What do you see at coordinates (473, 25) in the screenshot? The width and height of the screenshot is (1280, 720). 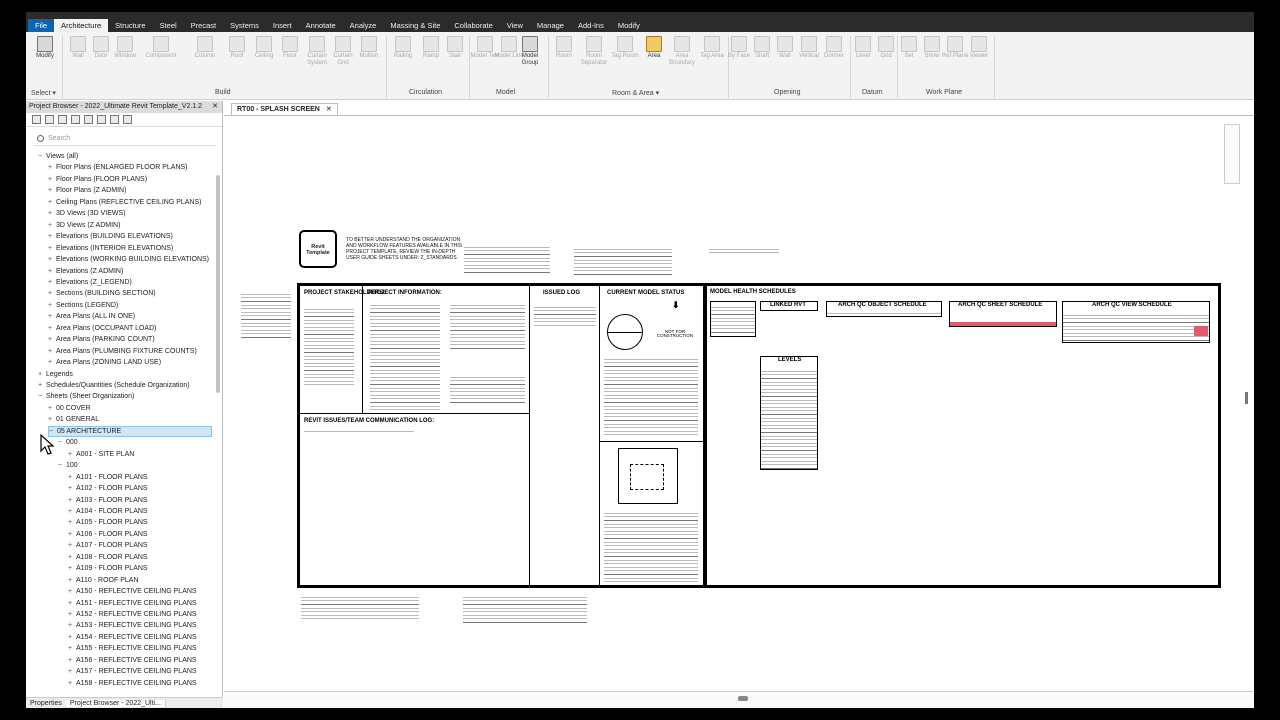 I see `tab-collaborate: Collaborate` at bounding box center [473, 25].